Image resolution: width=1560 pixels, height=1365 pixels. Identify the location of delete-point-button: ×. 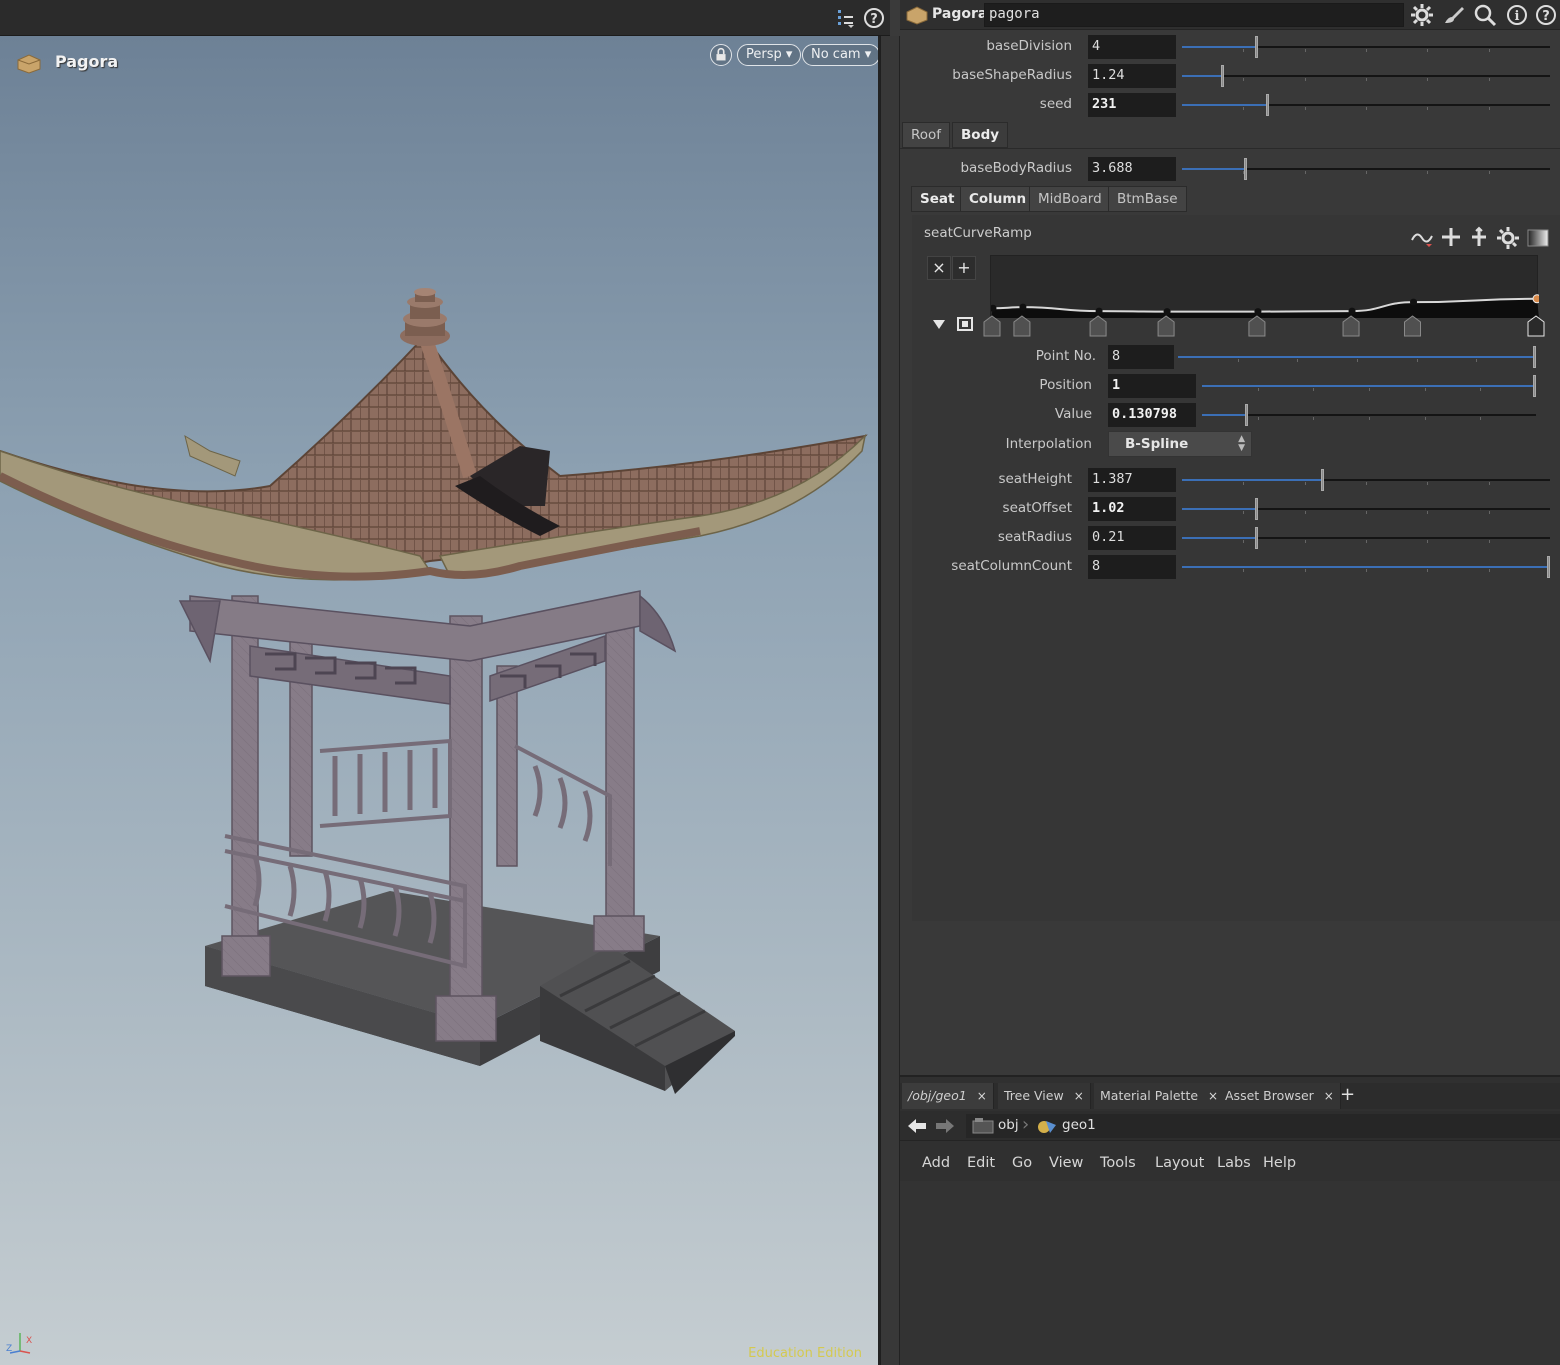
(939, 268).